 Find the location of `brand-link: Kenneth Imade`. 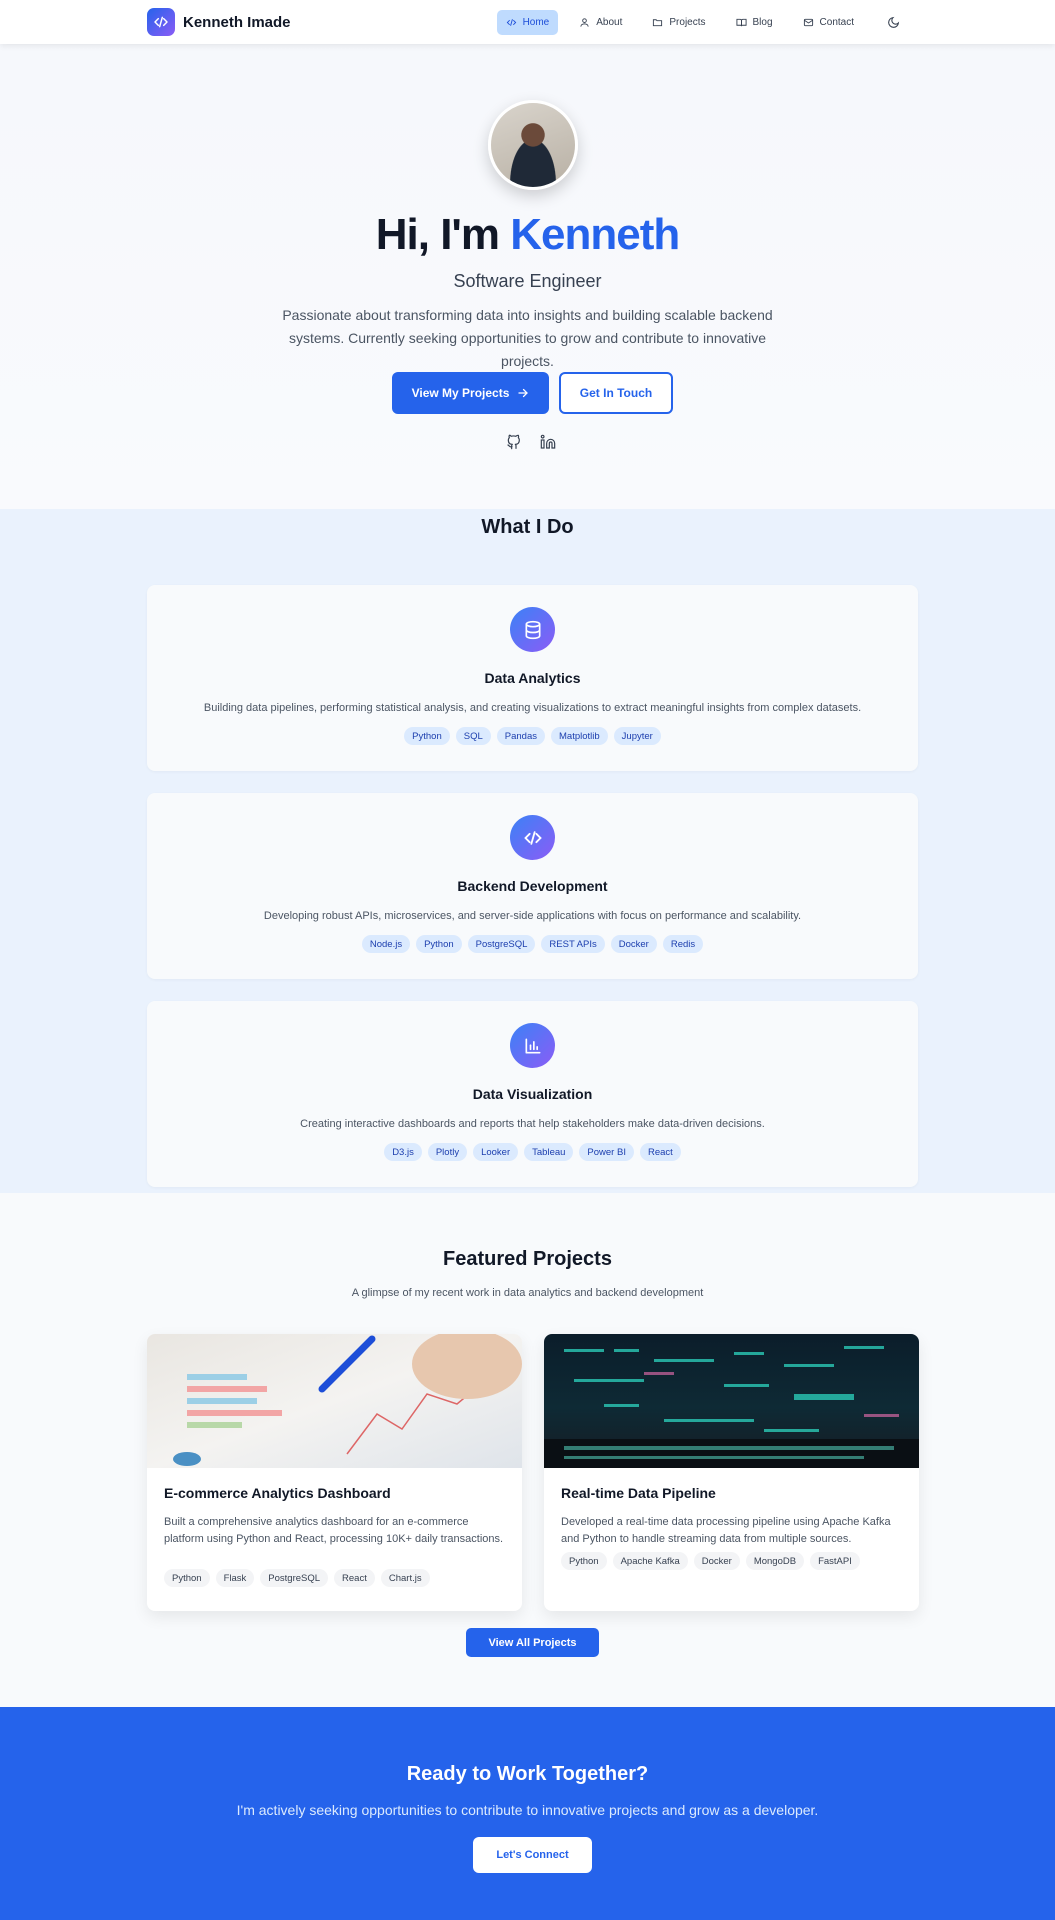

brand-link: Kenneth Imade is located at coordinates (219, 22).